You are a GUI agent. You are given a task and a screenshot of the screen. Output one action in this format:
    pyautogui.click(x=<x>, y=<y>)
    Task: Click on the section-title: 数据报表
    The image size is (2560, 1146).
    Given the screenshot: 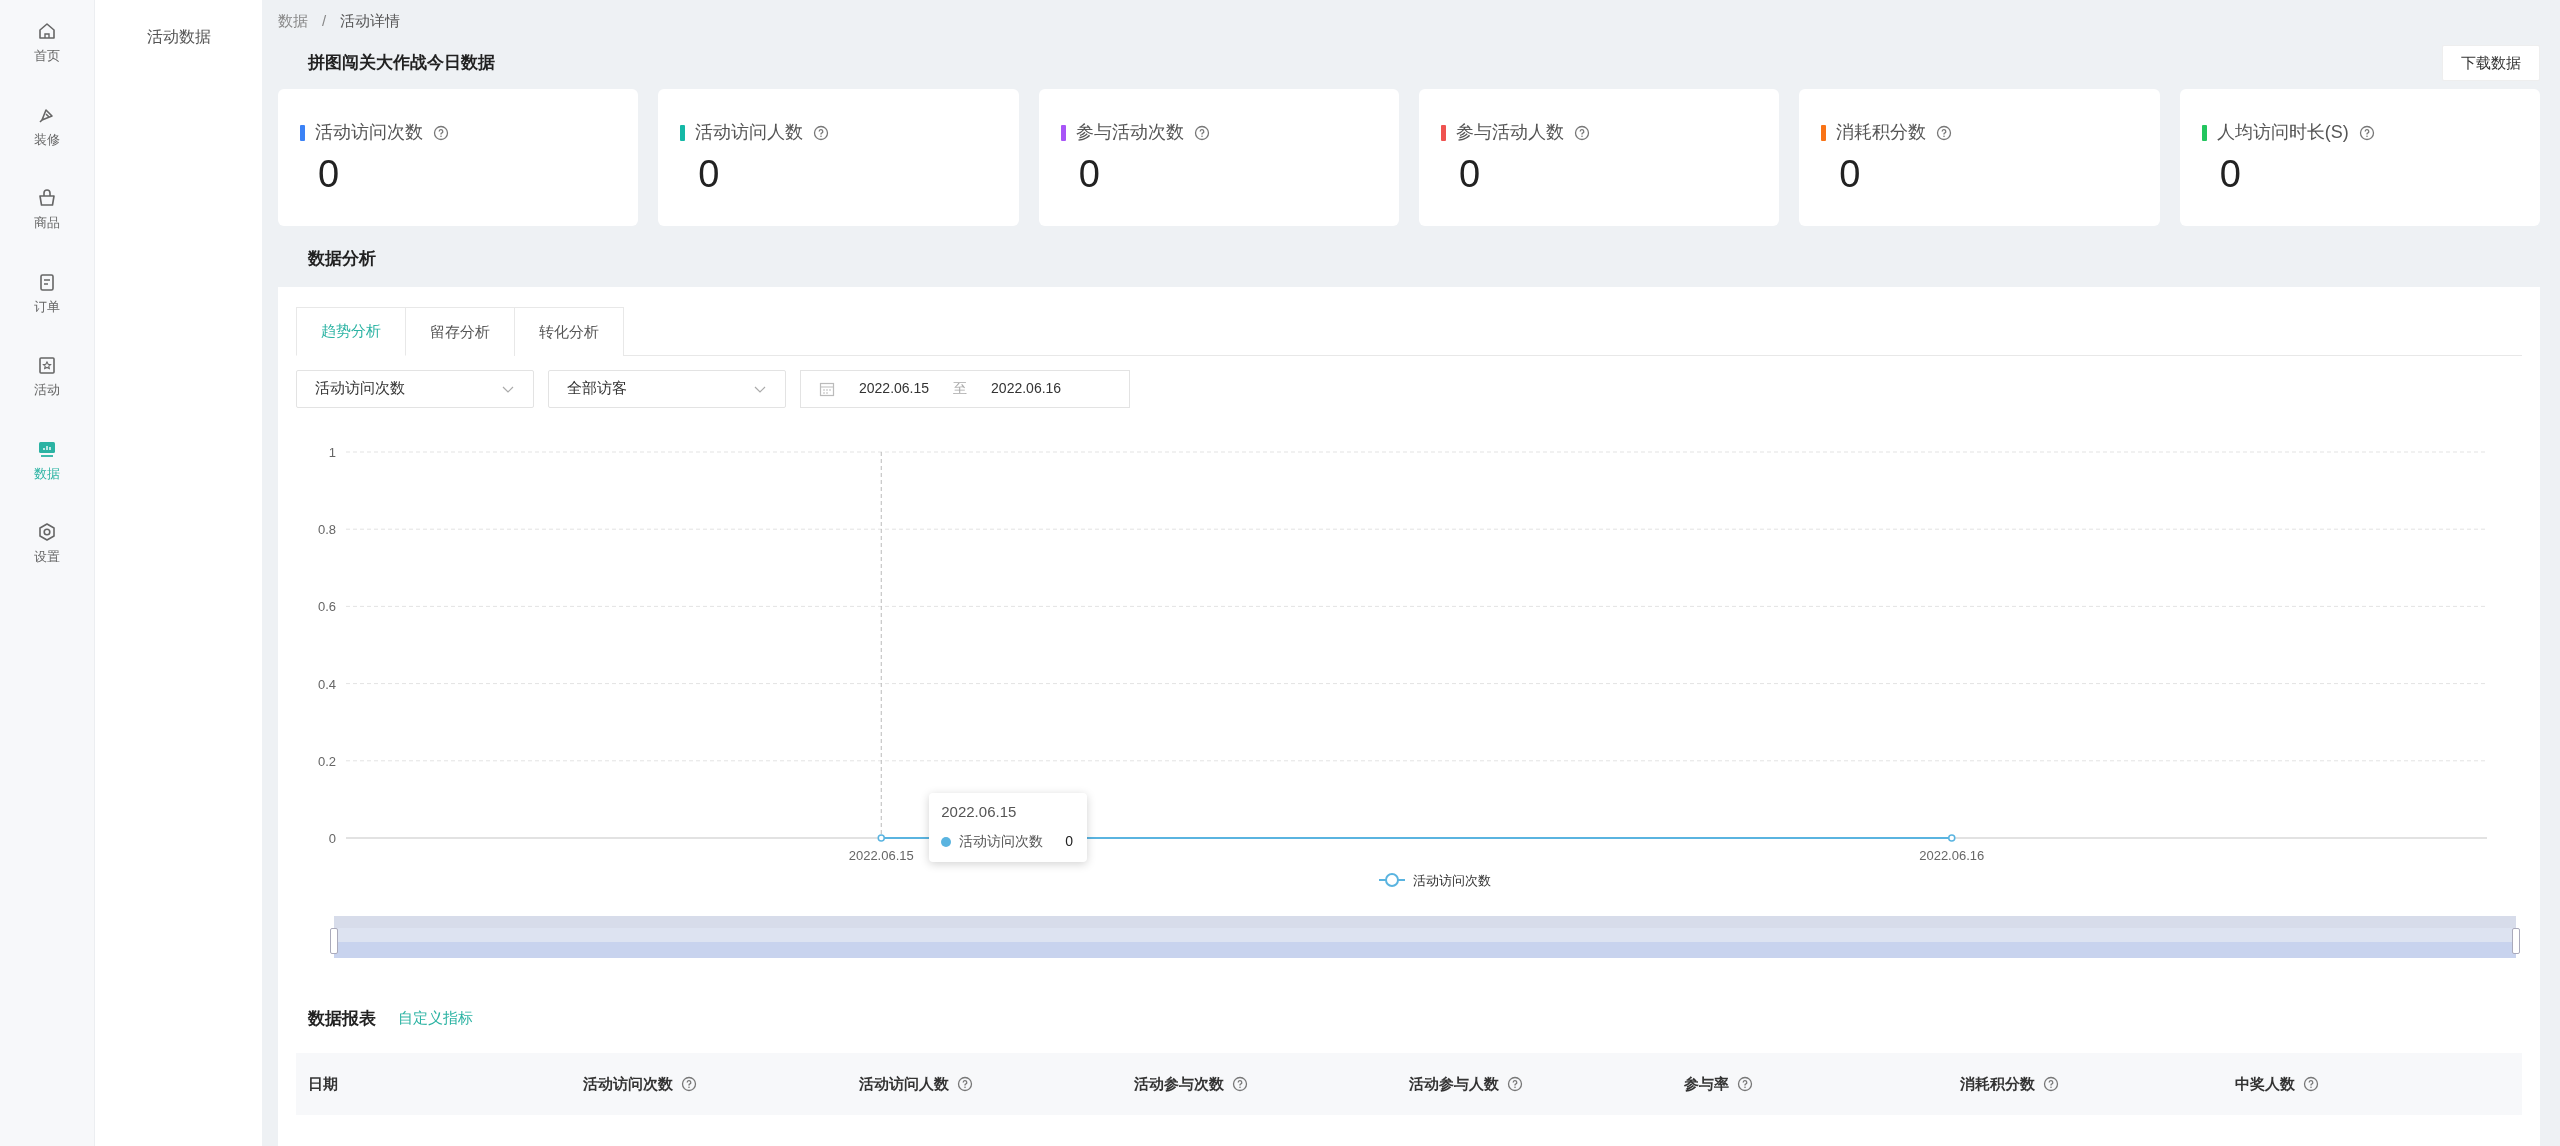 What is the action you would take?
    pyautogui.click(x=342, y=1018)
    